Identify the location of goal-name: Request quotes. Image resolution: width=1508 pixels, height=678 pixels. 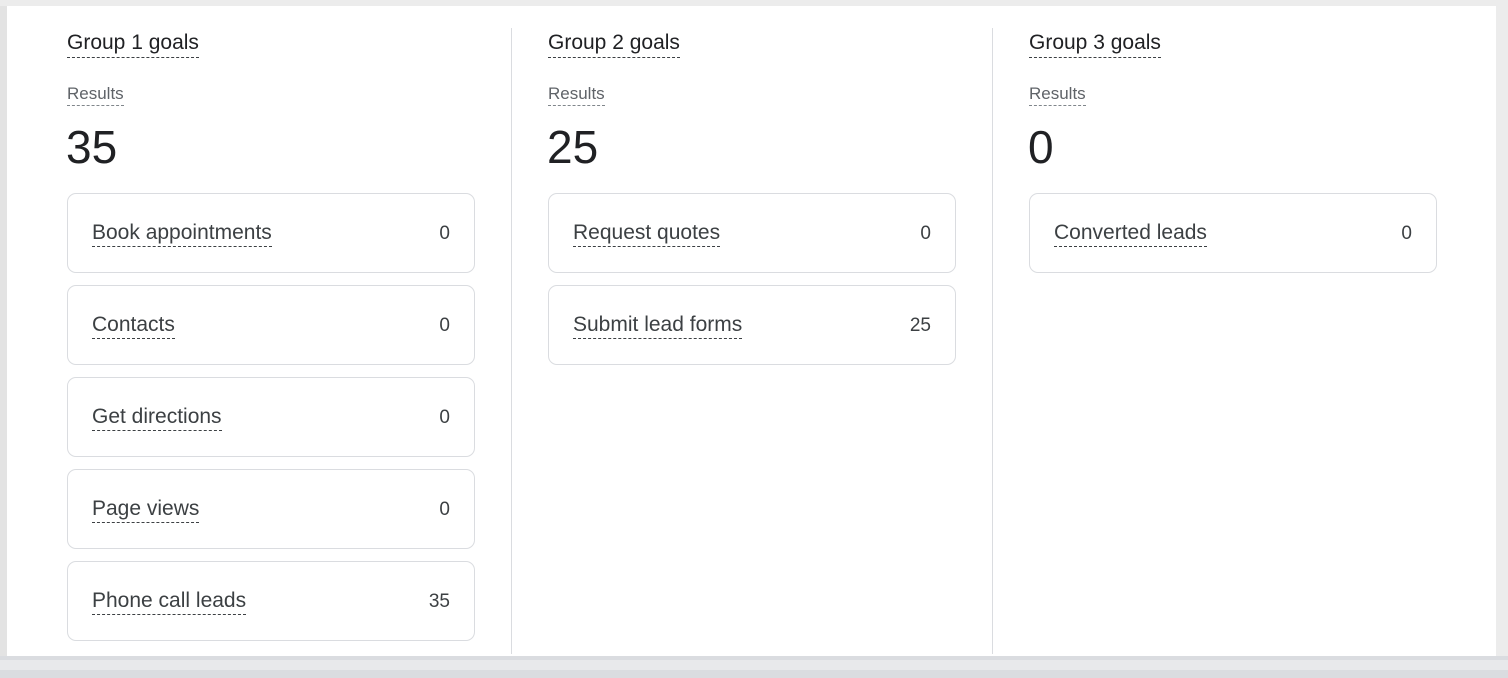
(647, 234).